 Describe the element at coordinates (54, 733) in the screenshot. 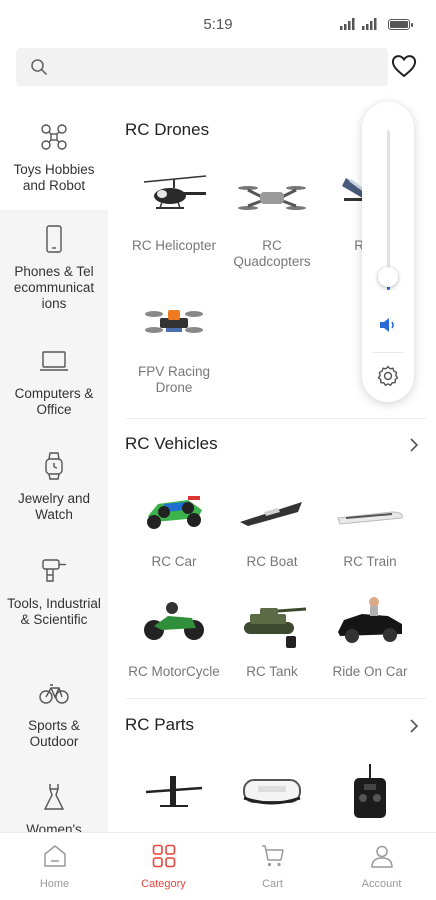

I see `sidebar-item-label: Sports & Outdoor` at that location.